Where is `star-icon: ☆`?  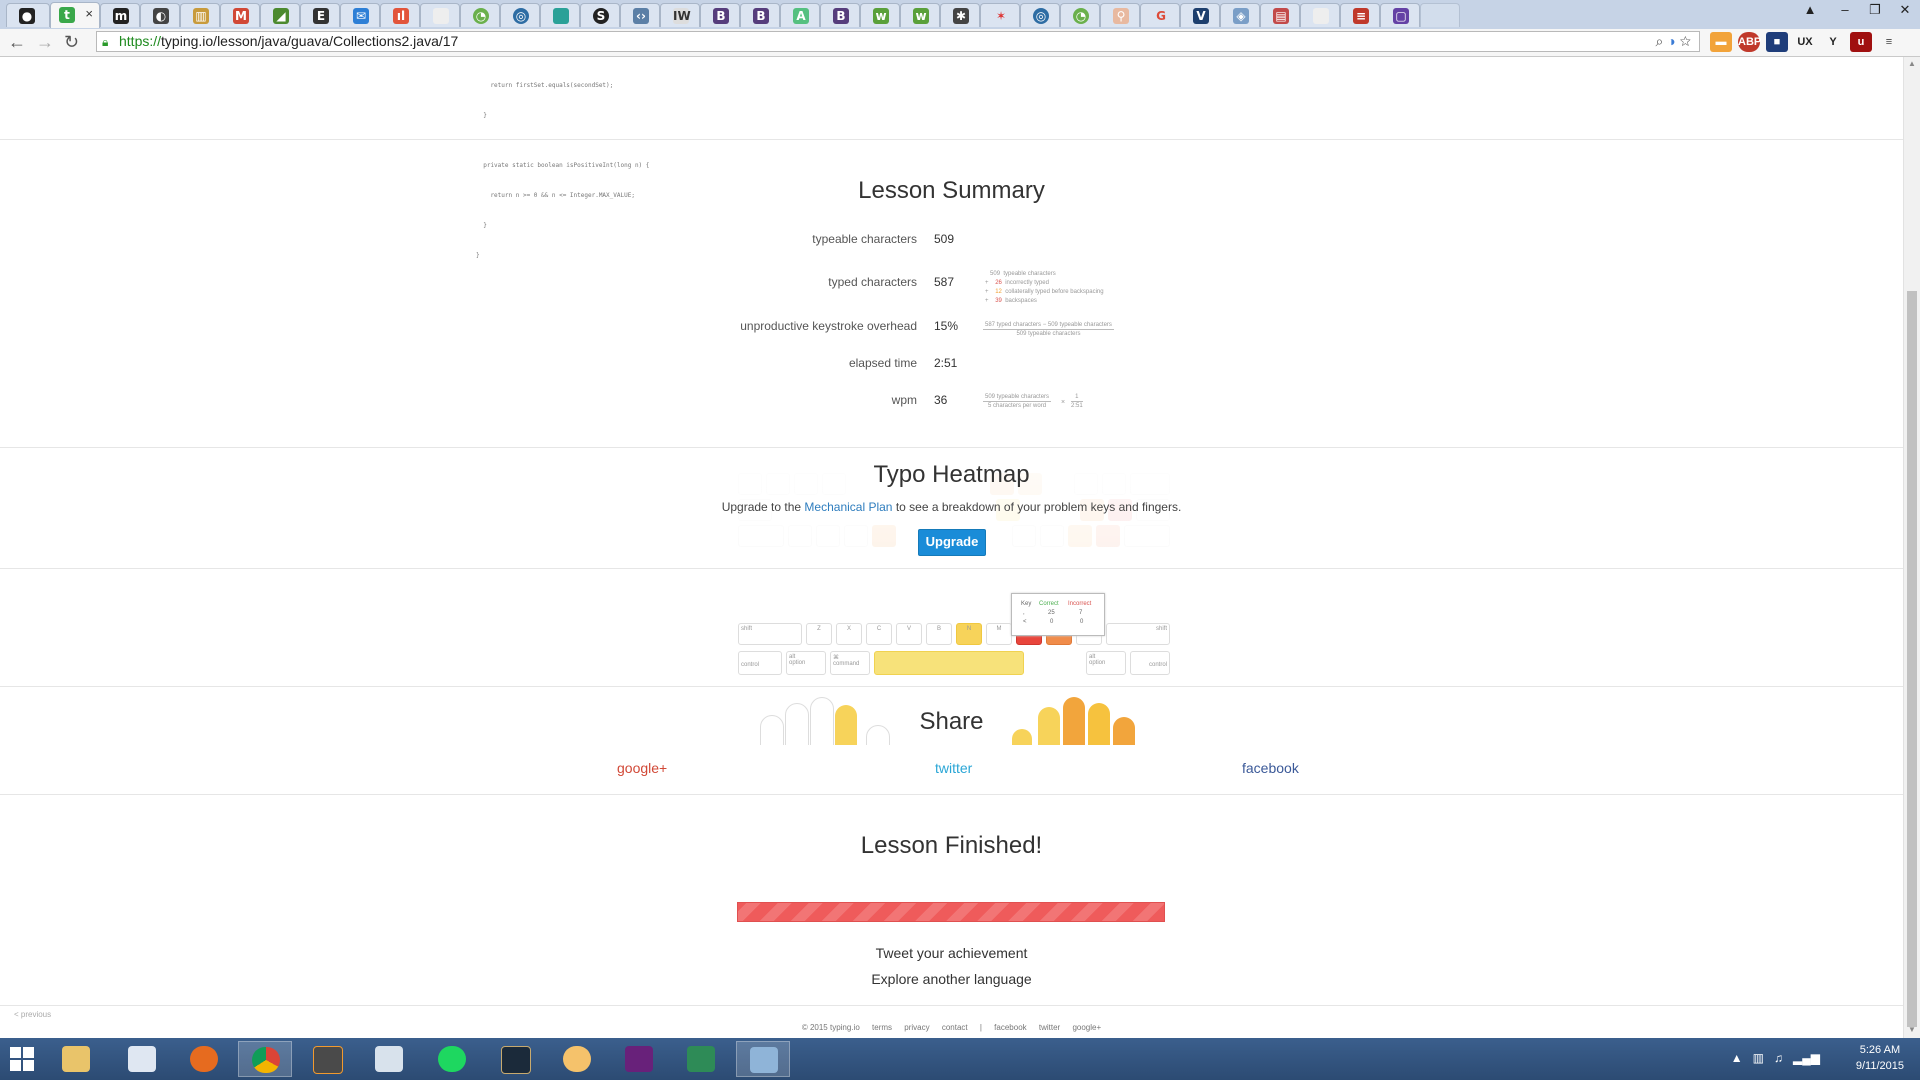
star-icon: ☆ is located at coordinates (1685, 41).